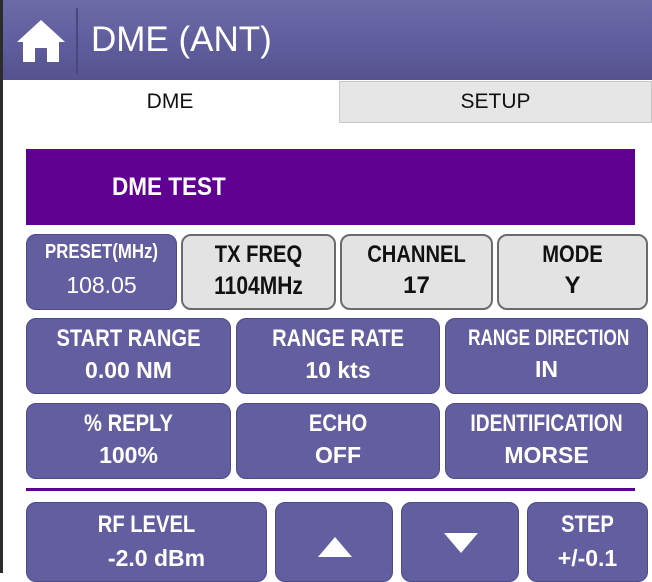 Image resolution: width=652 pixels, height=582 pixels. I want to click on step-button: STEP +/-0.1, so click(587, 542).